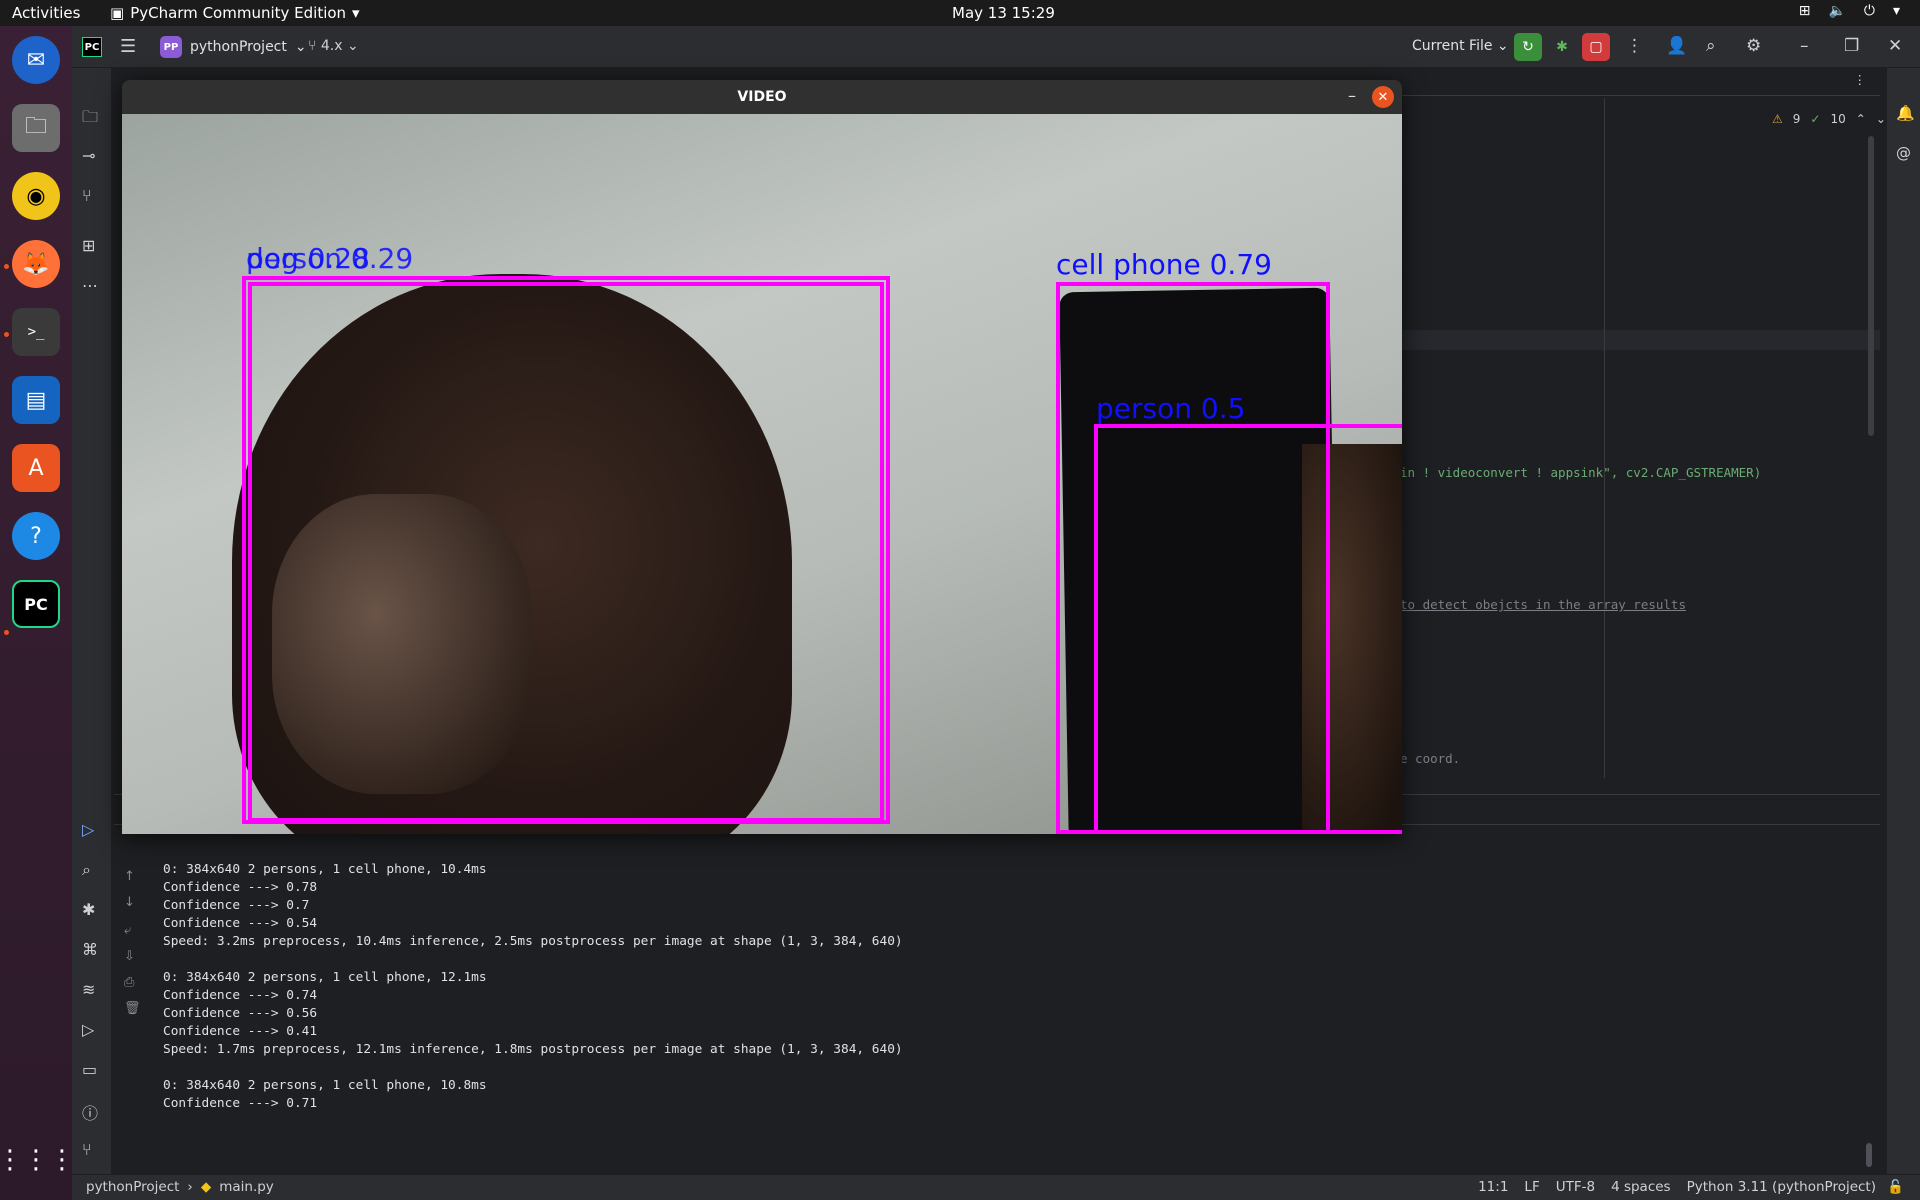  Describe the element at coordinates (88, 245) in the screenshot. I see `structure-icon: ⊞` at that location.